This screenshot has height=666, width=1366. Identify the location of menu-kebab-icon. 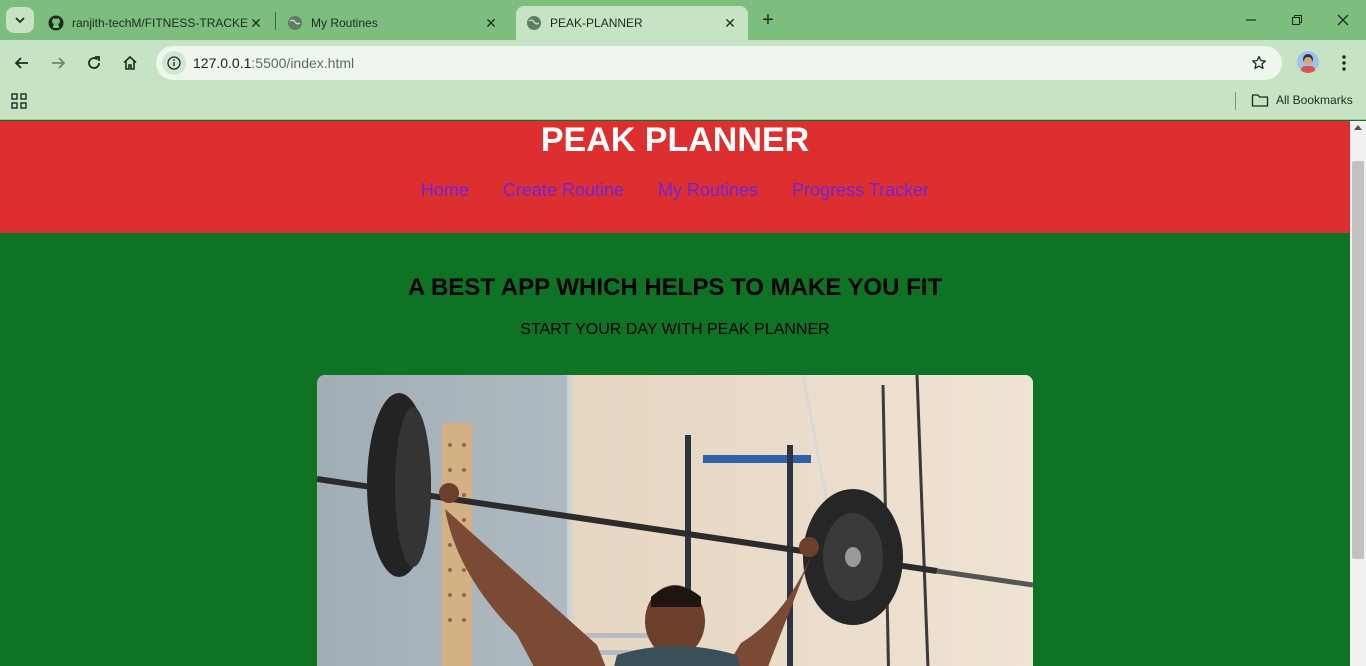
(1344, 63).